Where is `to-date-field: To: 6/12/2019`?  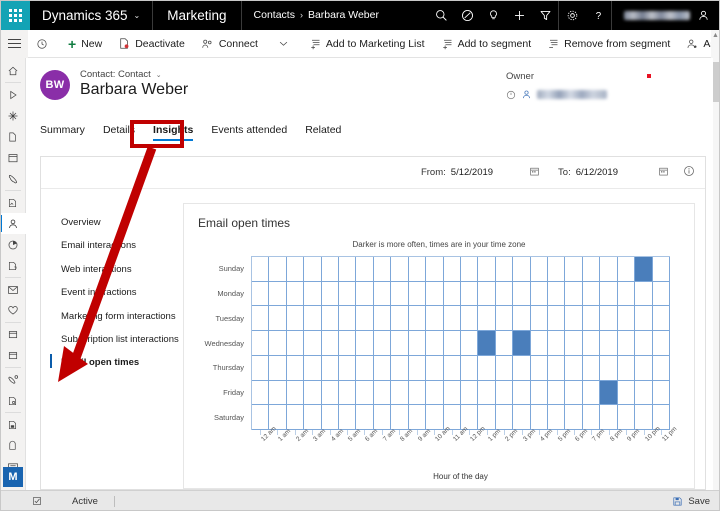
to-date-field: To: 6/12/2019 is located at coordinates (588, 172).